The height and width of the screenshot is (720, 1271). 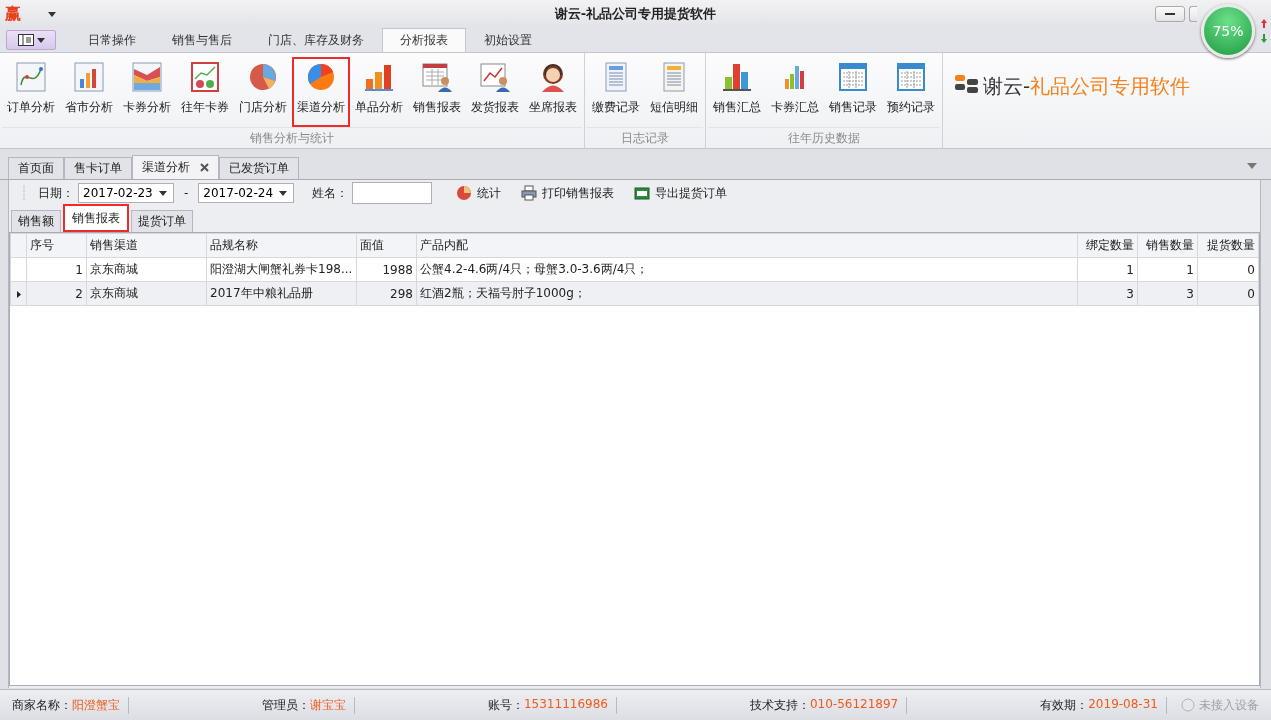 I want to click on ribbon-button: 坐席报表, so click(x=553, y=92).